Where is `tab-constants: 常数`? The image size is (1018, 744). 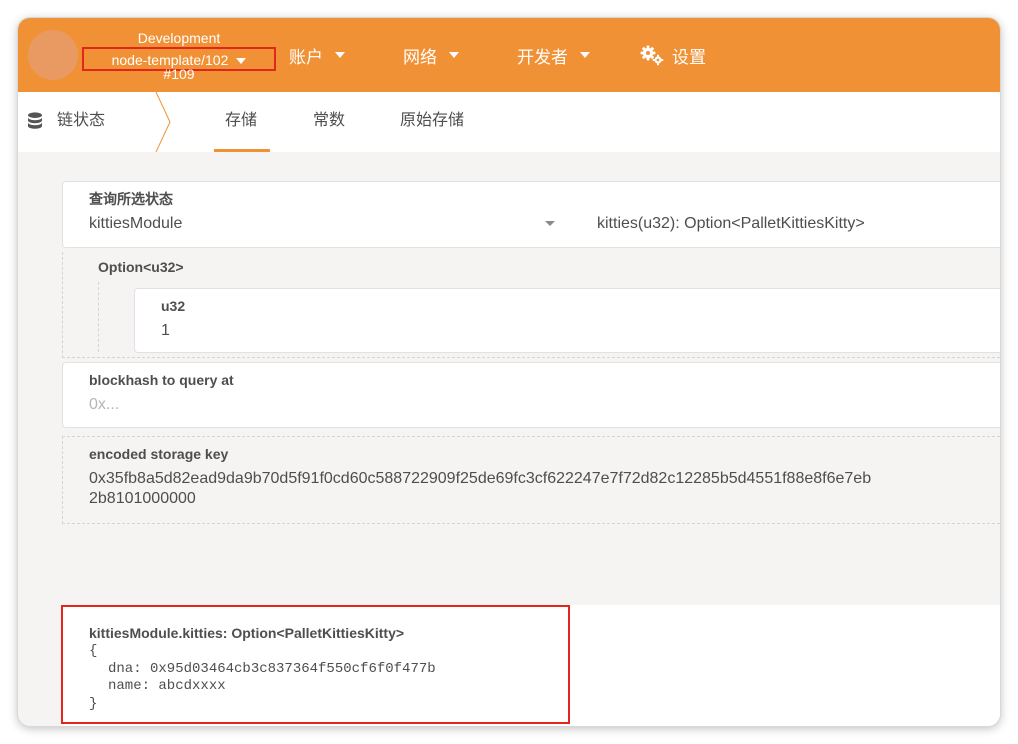
tab-constants: 常数 is located at coordinates (329, 121).